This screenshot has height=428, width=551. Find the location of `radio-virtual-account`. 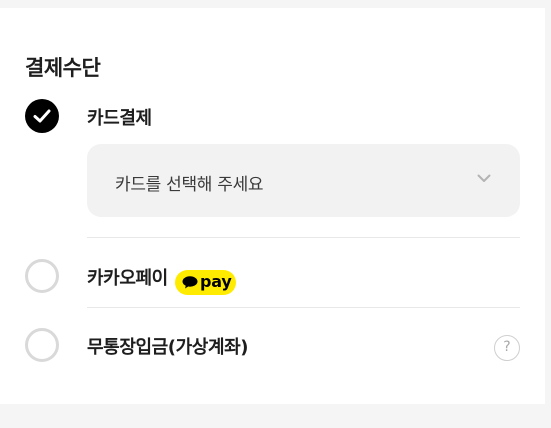

radio-virtual-account is located at coordinates (42, 345).